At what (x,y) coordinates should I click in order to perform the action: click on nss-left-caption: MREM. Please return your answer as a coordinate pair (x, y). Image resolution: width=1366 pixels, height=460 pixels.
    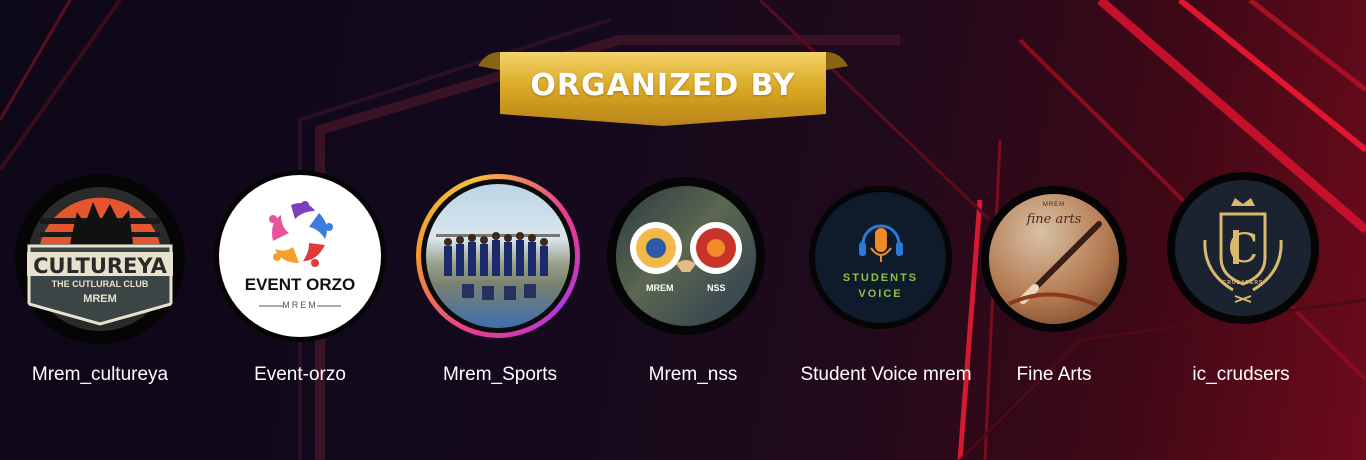
    Looking at the image, I should click on (660, 288).